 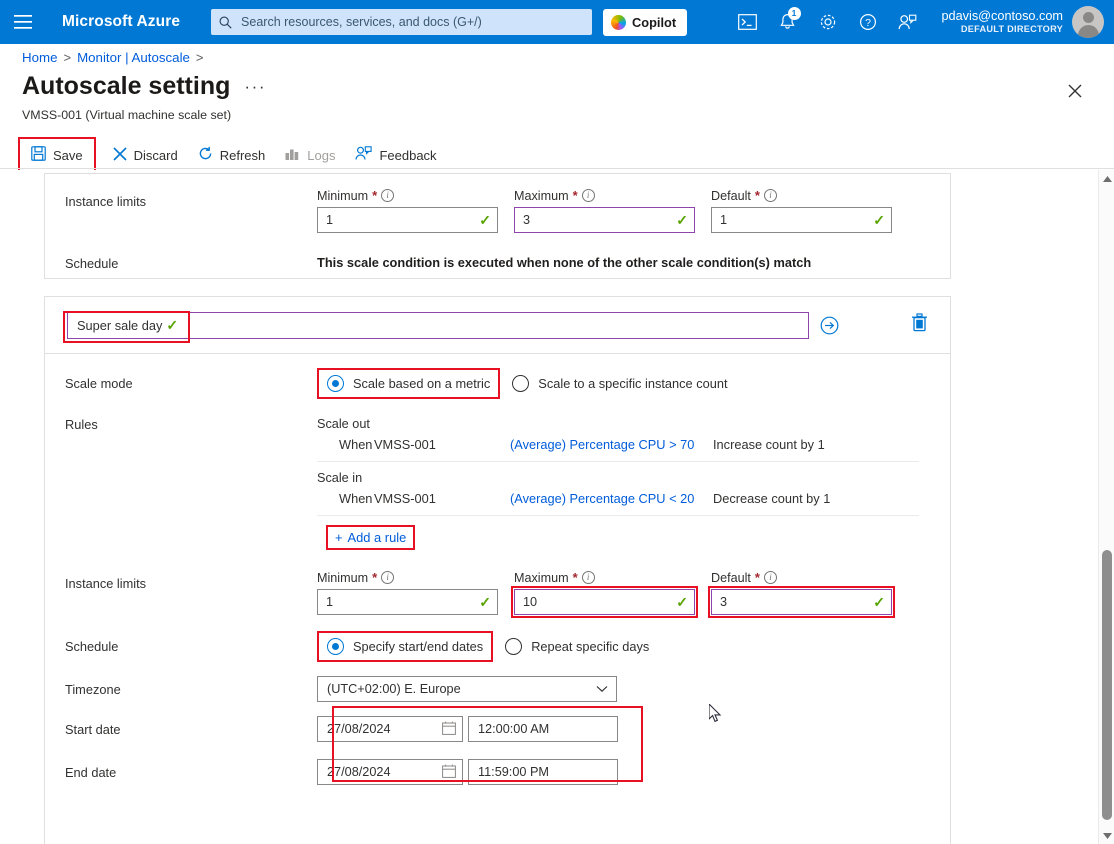 What do you see at coordinates (232, 155) in the screenshot?
I see `refresh-button: Refresh` at bounding box center [232, 155].